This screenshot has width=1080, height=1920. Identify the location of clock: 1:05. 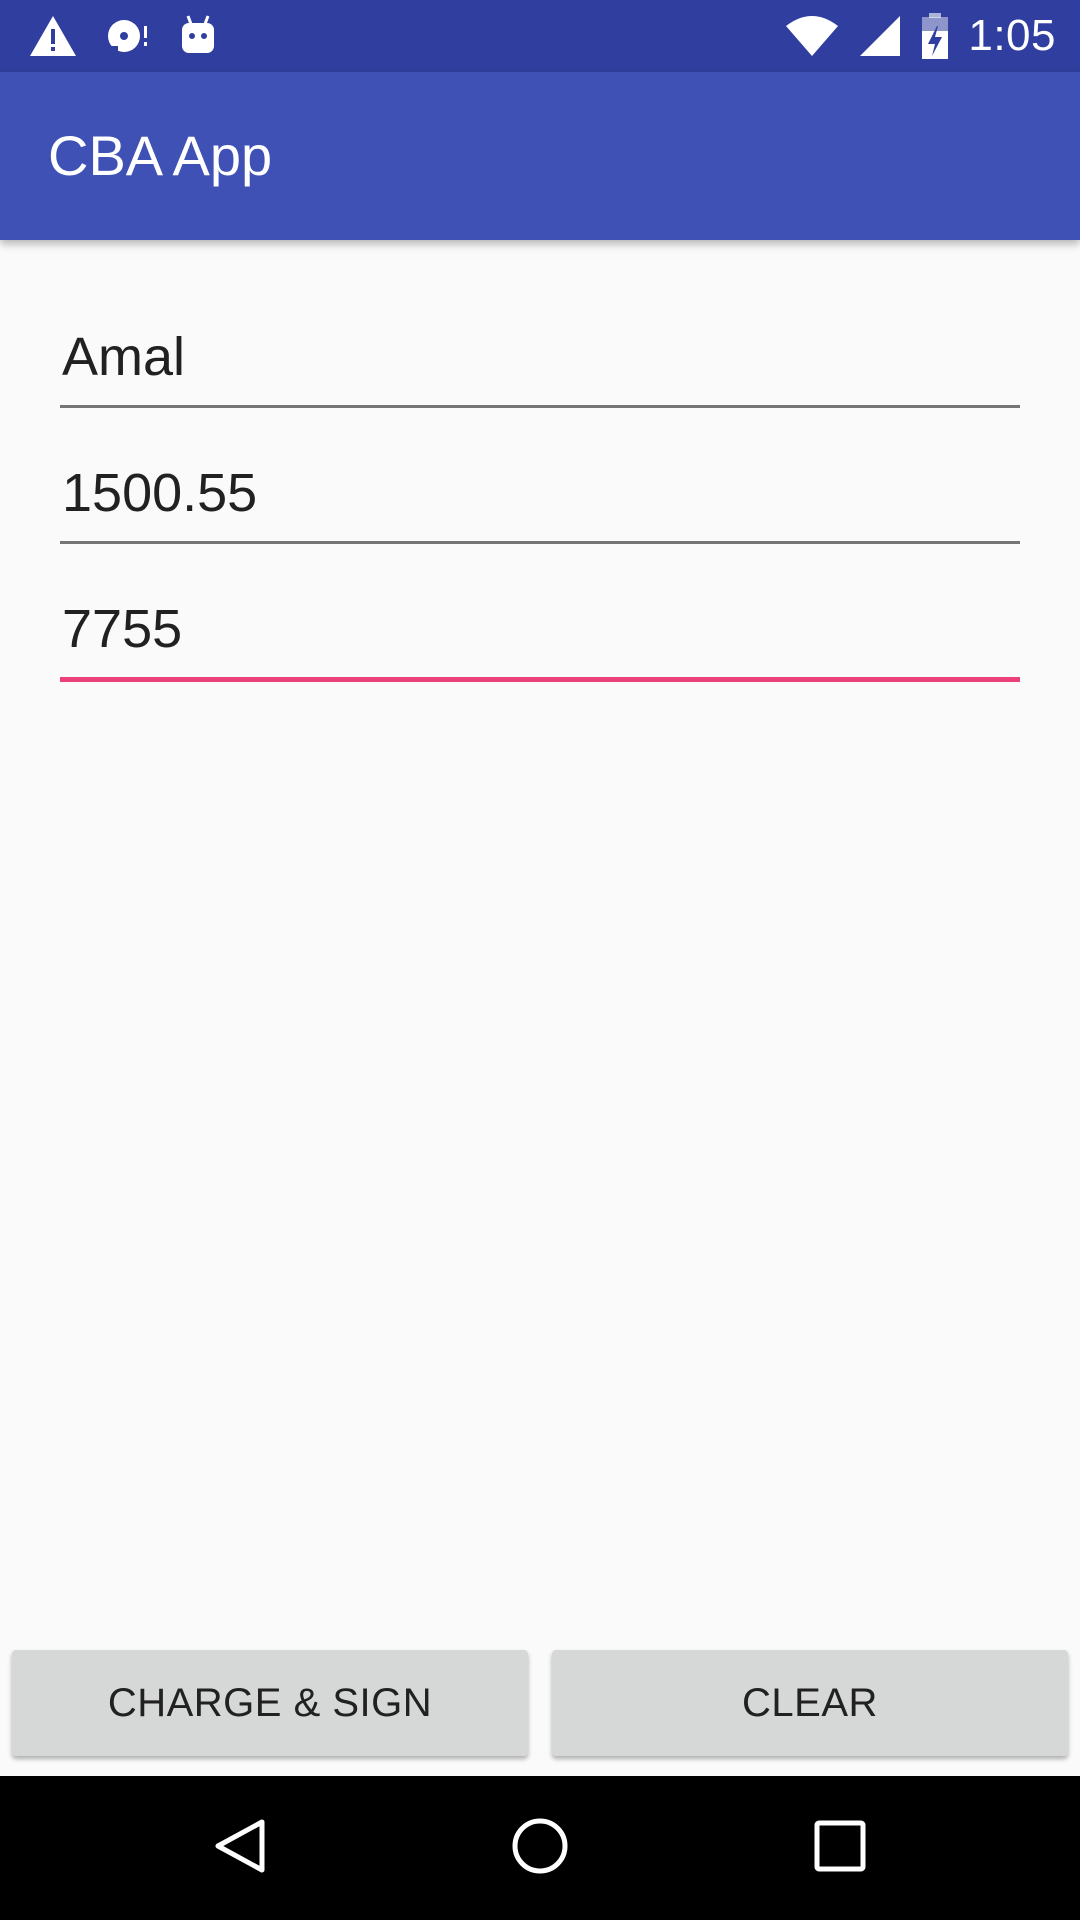
(1012, 35).